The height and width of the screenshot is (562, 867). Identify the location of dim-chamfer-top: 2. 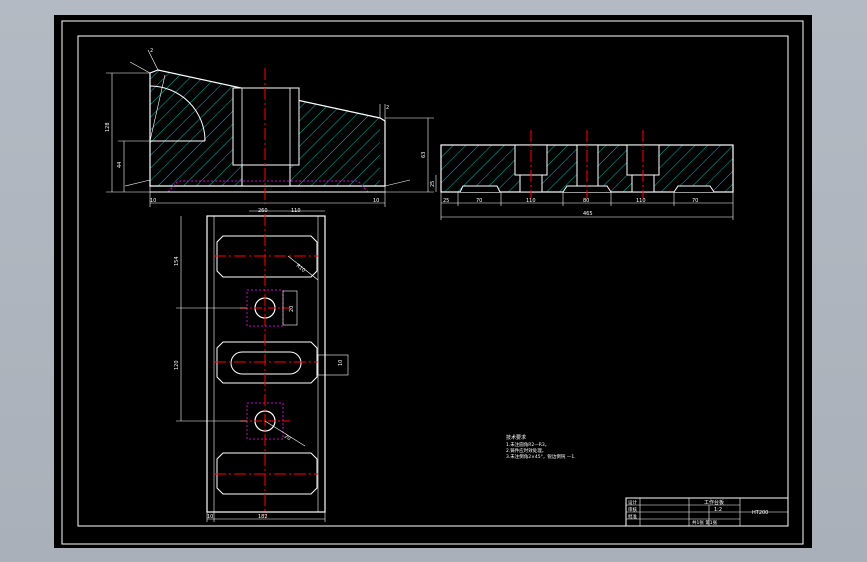
(151, 51).